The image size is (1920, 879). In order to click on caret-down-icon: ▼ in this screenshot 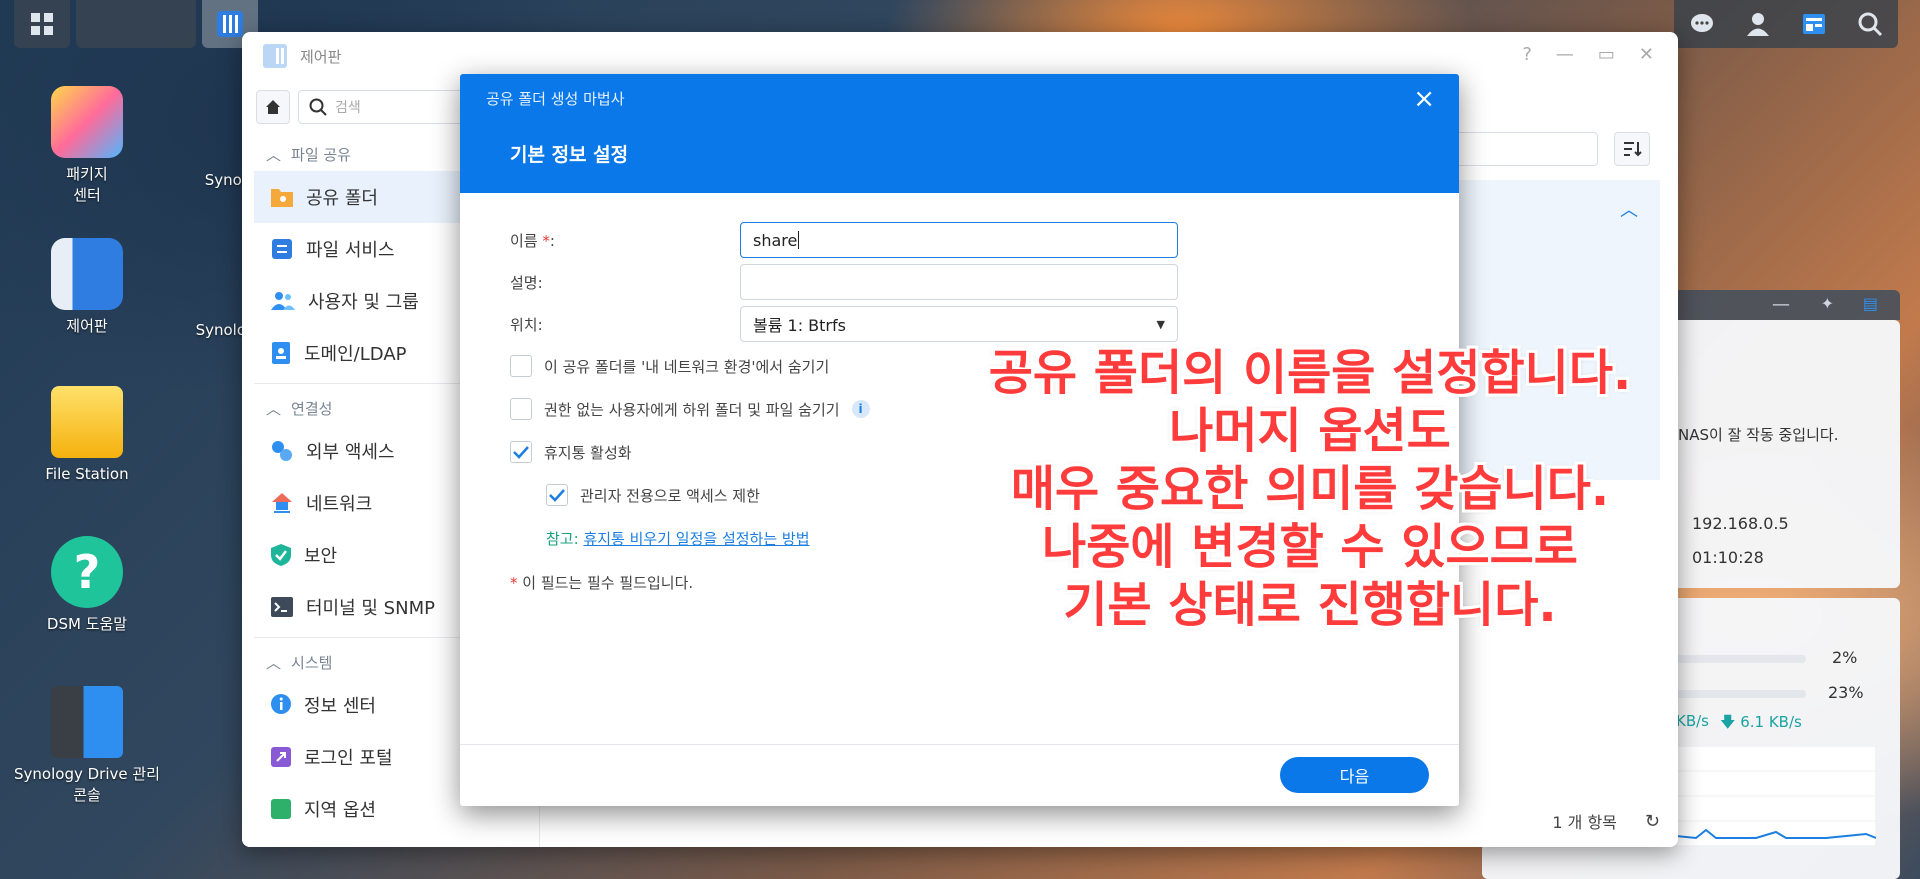, I will do `click(1160, 324)`.